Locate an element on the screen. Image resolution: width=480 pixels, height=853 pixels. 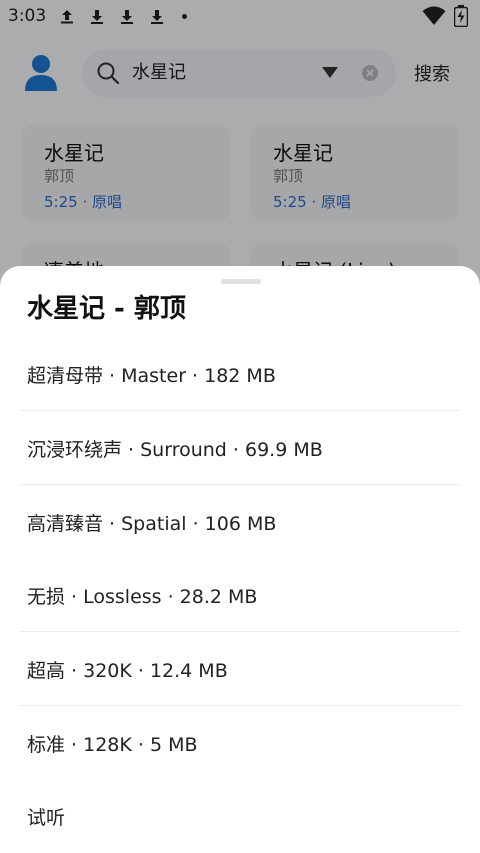
quality-option-label: 高清臻音 · Spatial · 106 MB is located at coordinates (152, 524).